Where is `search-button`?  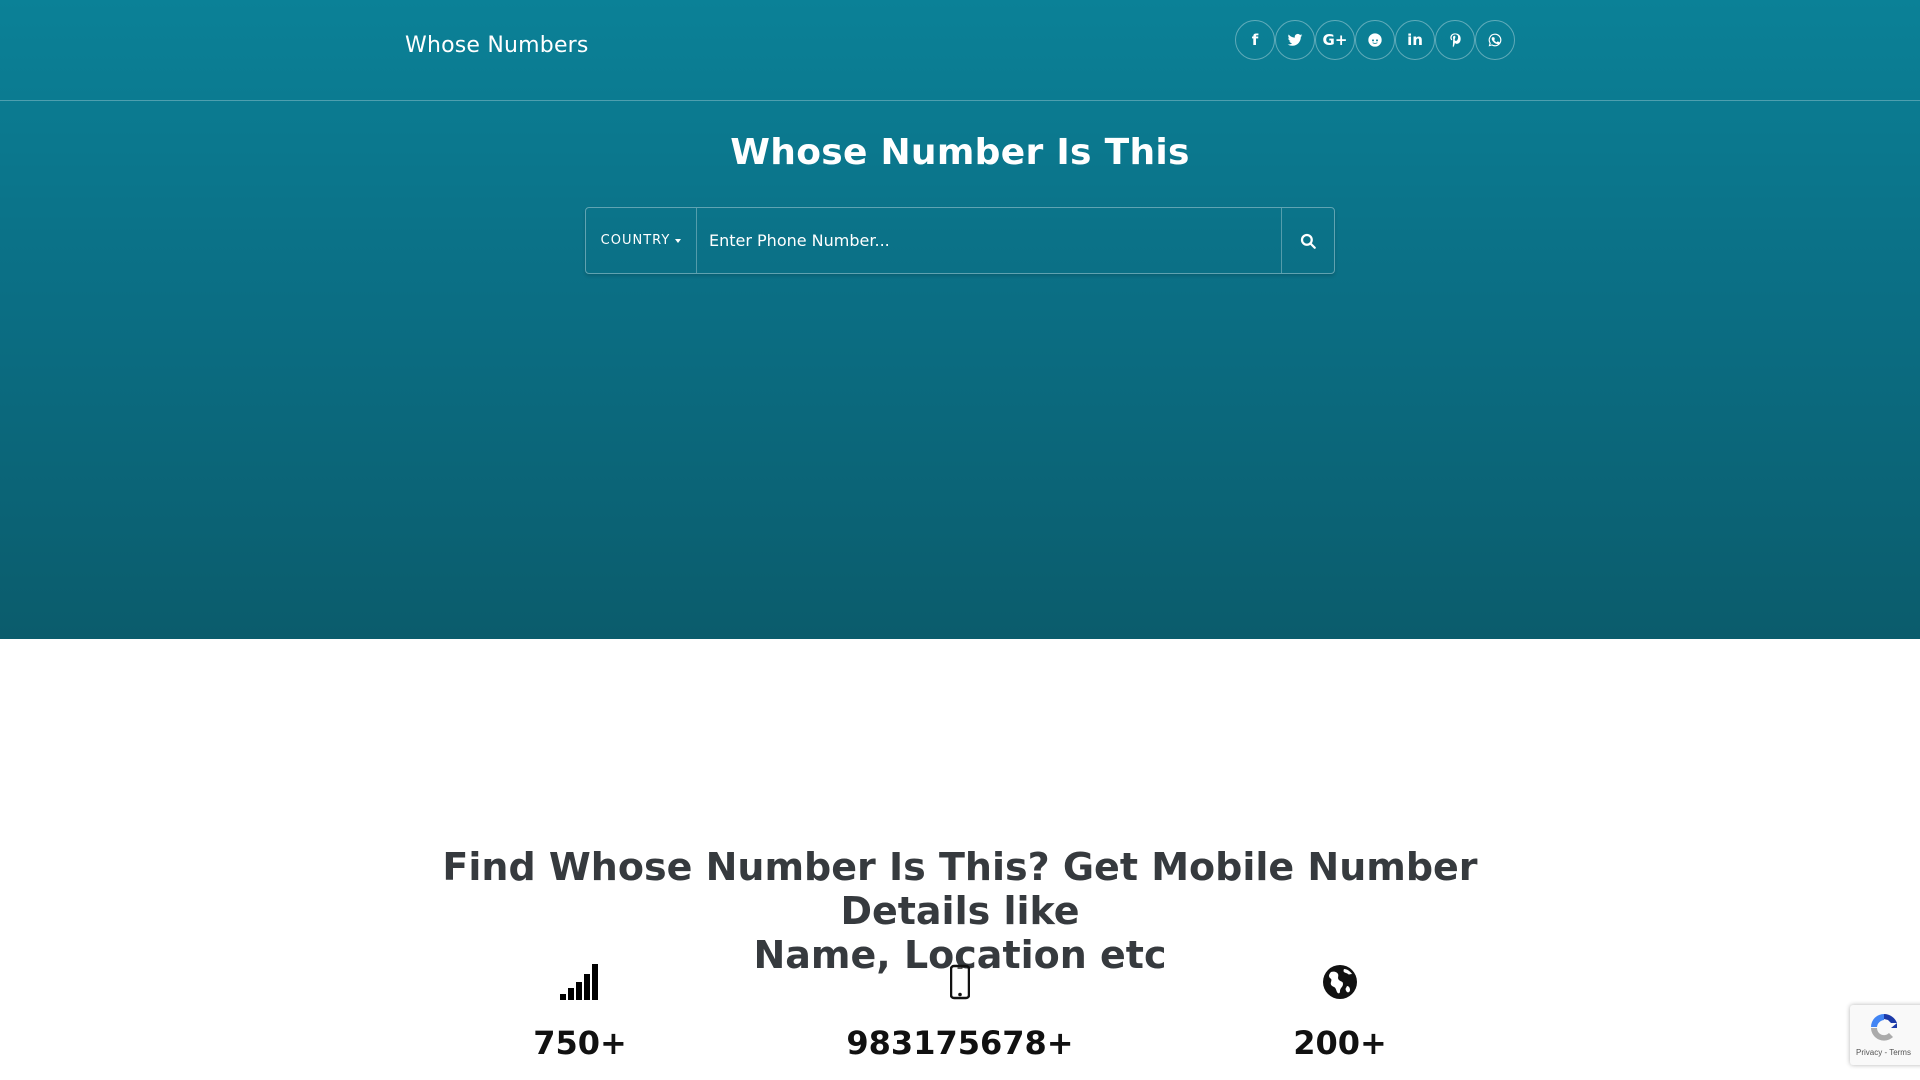 search-button is located at coordinates (1307, 240).